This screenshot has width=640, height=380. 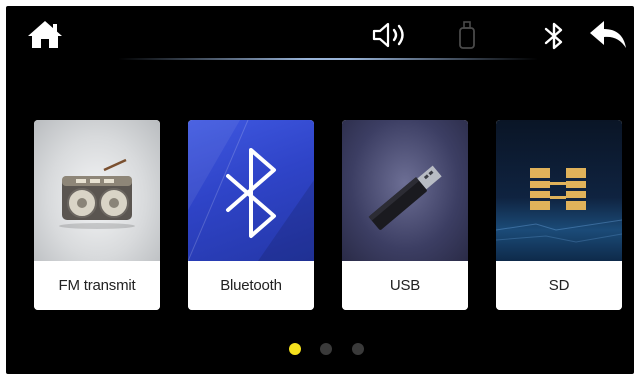 What do you see at coordinates (251, 285) in the screenshot?
I see `card-label: Bluetooth` at bounding box center [251, 285].